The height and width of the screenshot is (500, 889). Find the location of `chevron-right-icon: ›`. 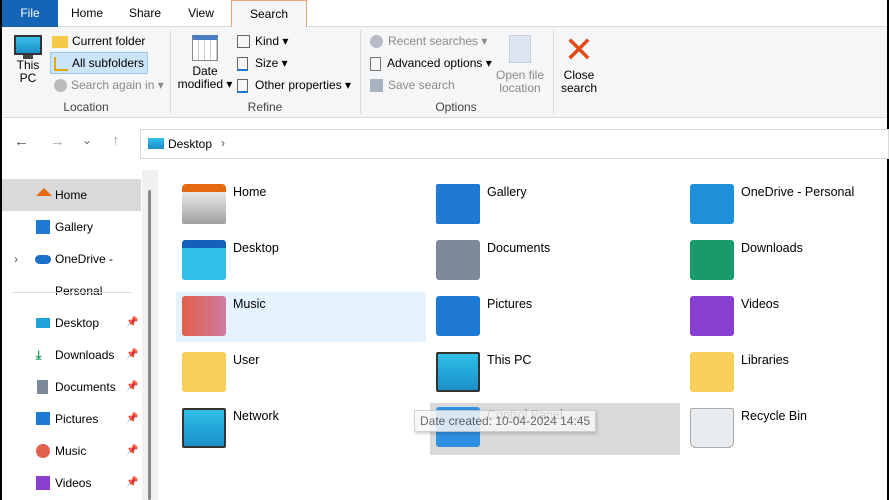

chevron-right-icon: › is located at coordinates (223, 143).